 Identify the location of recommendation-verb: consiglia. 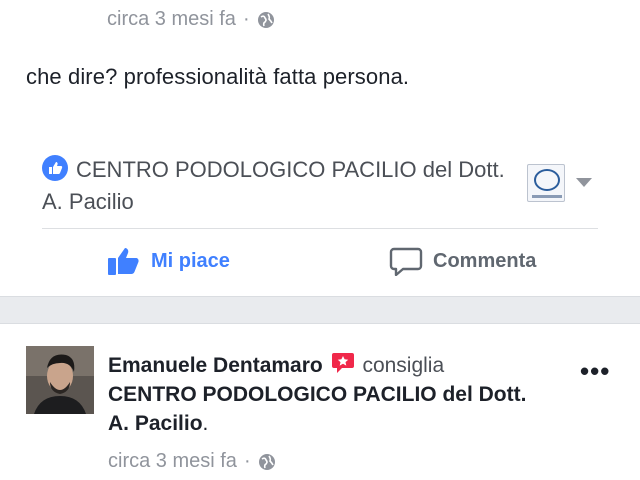
(403, 365).